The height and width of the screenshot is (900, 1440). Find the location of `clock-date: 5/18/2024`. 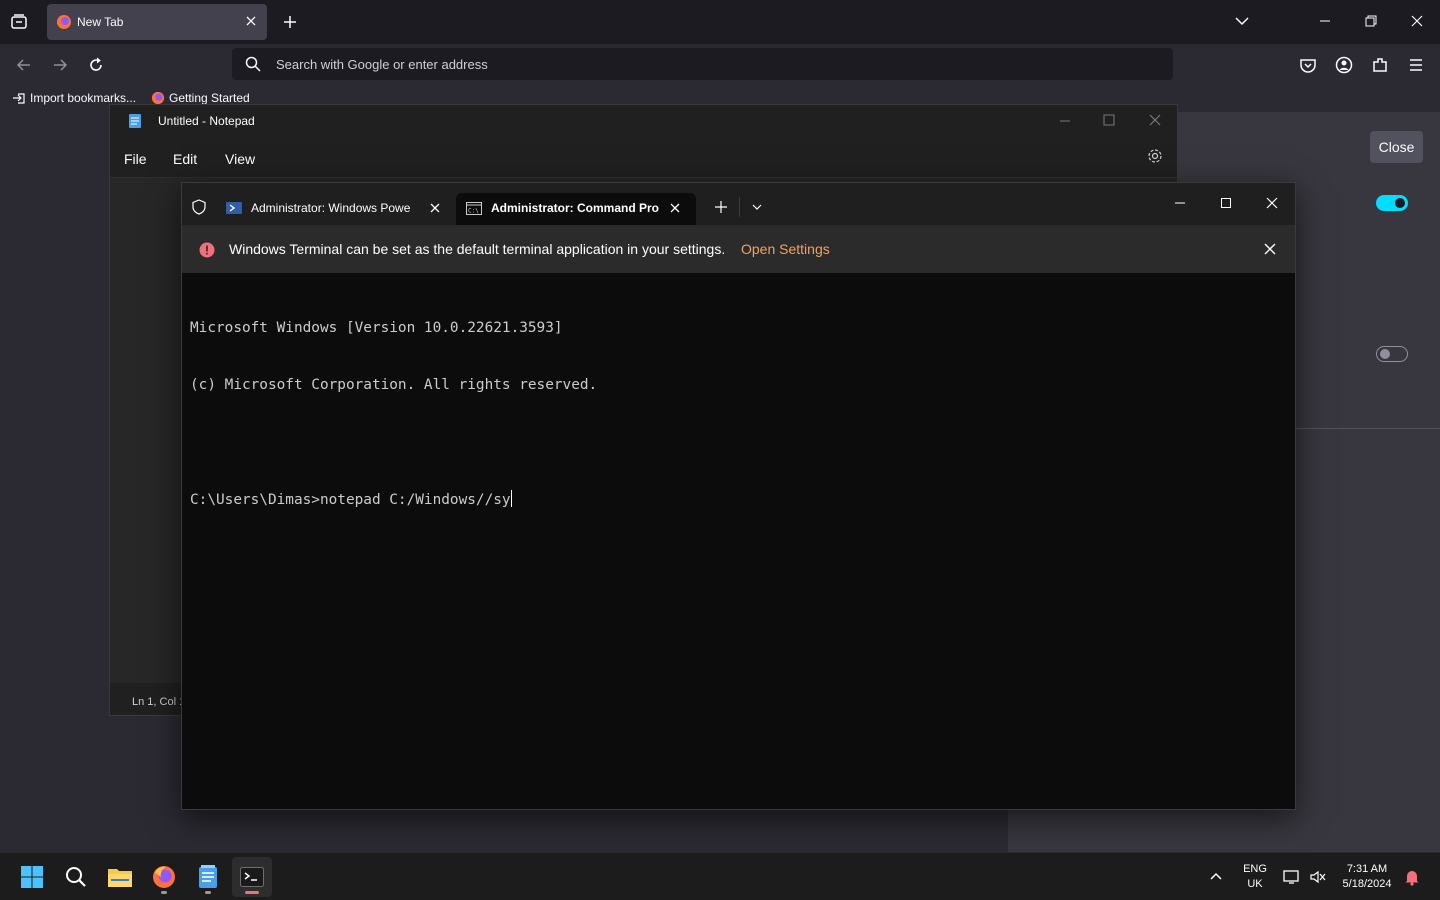

clock-date: 5/18/2024 is located at coordinates (1367, 884).